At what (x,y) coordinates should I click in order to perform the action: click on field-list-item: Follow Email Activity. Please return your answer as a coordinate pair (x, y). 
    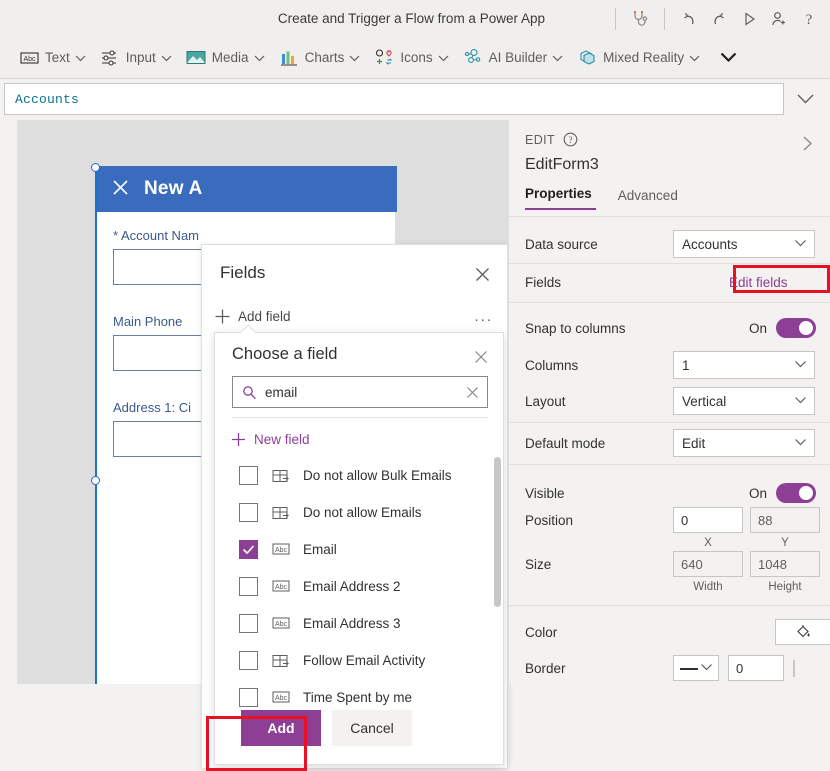
    Looking at the image, I should click on (359, 660).